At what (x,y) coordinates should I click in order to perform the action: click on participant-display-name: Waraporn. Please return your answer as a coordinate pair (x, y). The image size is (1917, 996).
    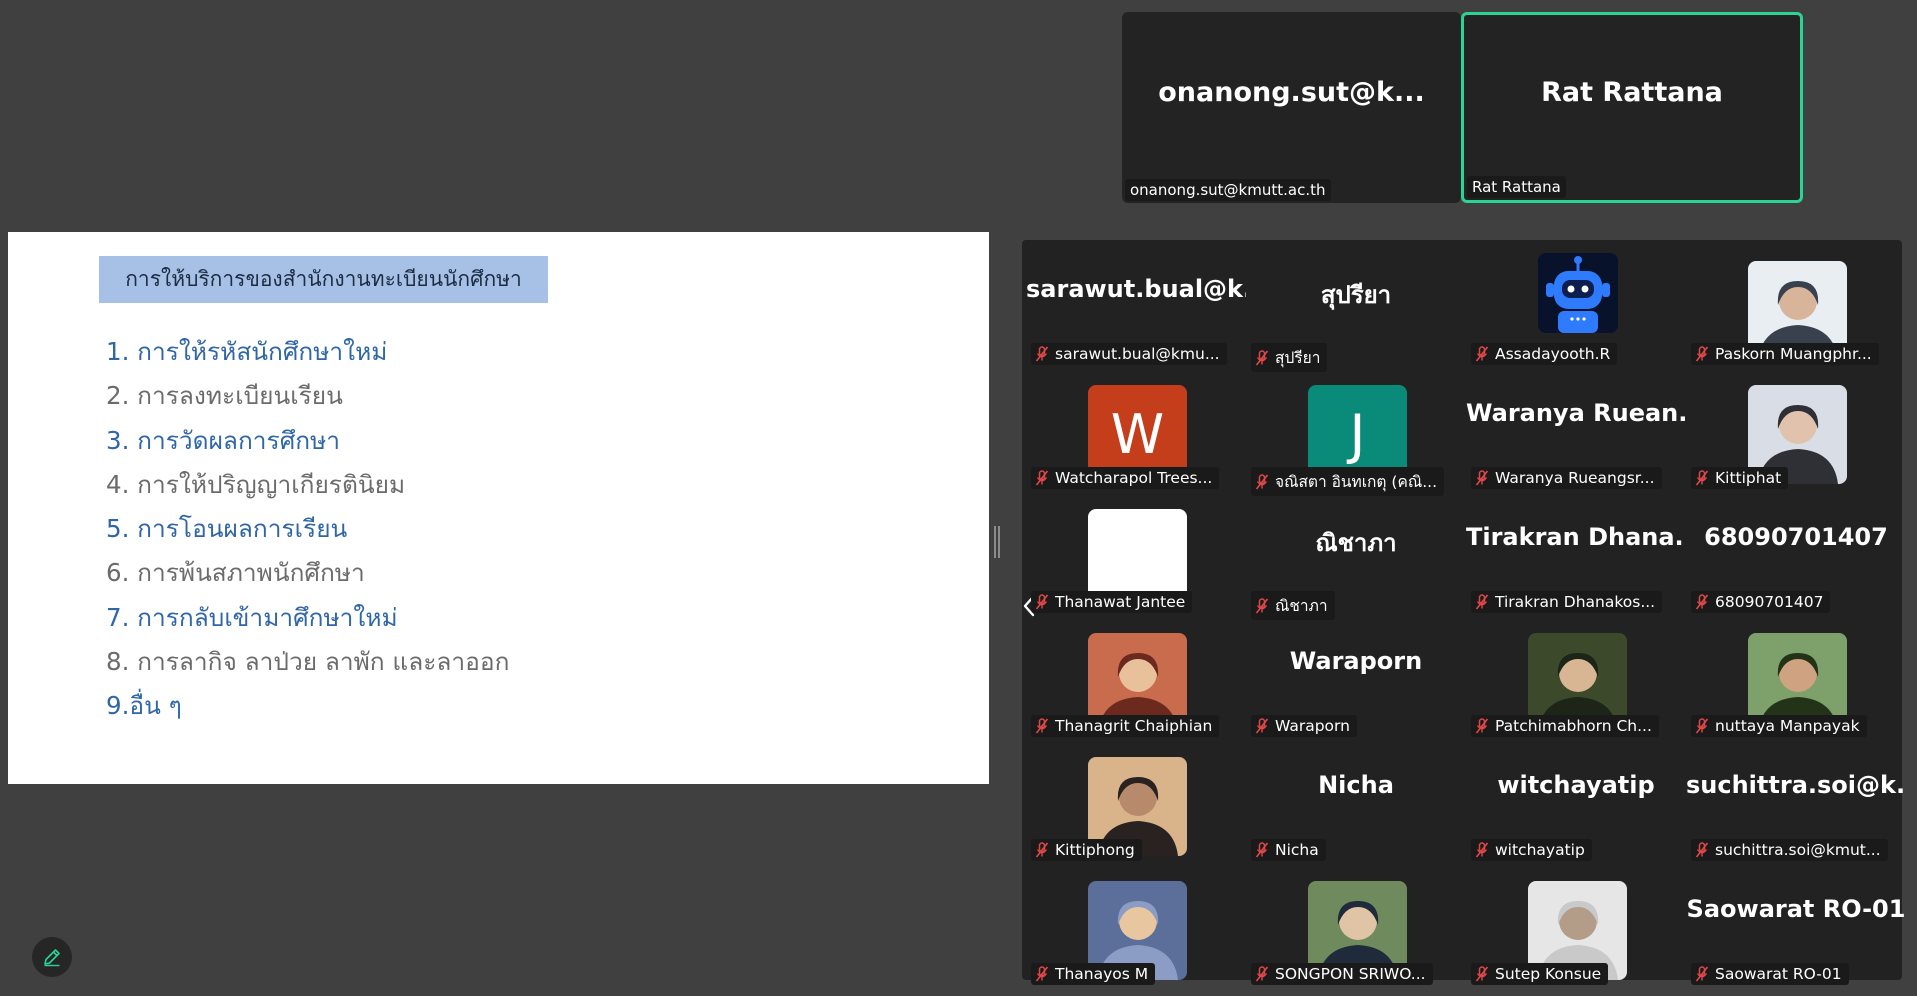
    Looking at the image, I should click on (1356, 661).